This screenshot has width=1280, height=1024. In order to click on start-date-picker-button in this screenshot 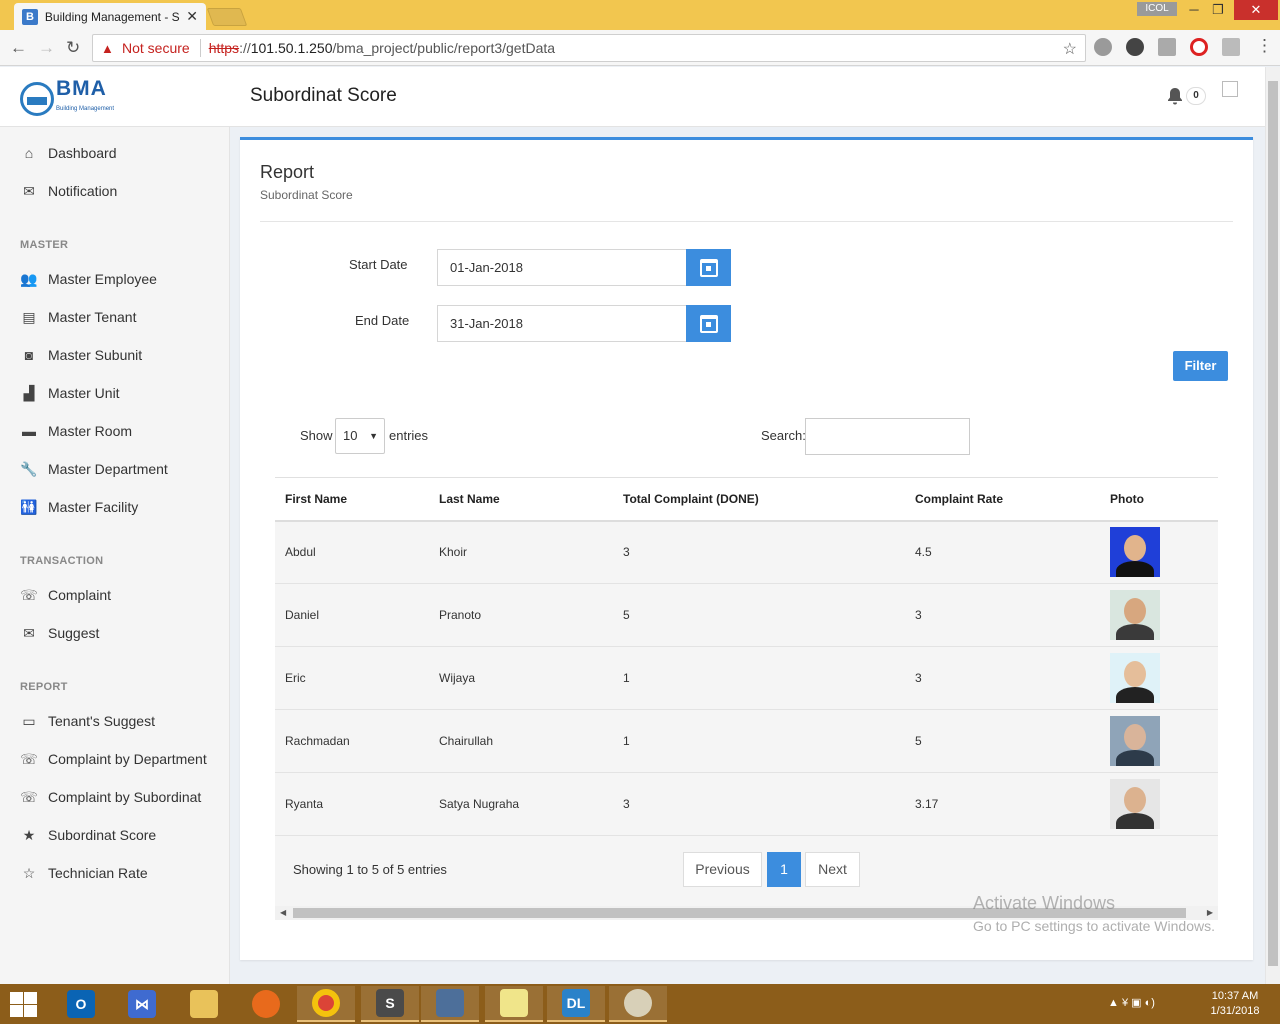, I will do `click(708, 267)`.